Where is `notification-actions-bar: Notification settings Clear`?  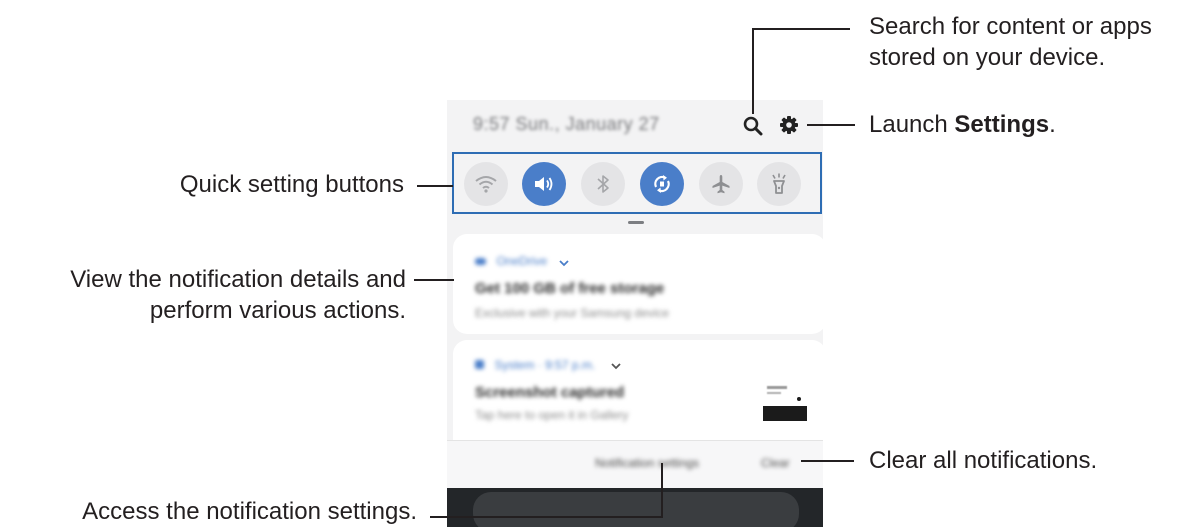 notification-actions-bar: Notification settings Clear is located at coordinates (635, 464).